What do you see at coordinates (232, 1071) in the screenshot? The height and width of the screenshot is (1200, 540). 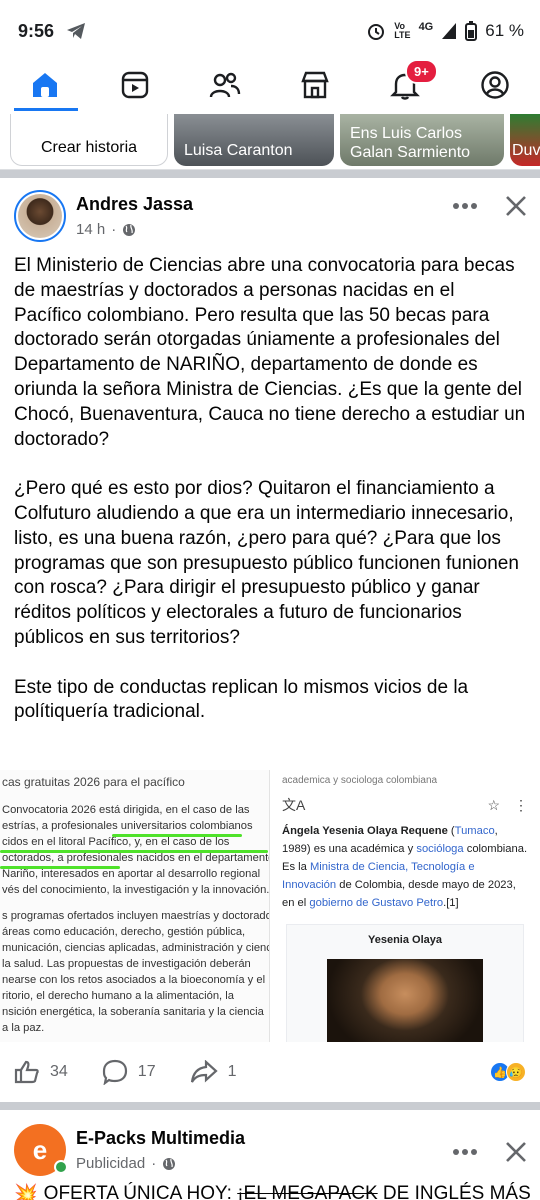 I see `share-count: 1` at bounding box center [232, 1071].